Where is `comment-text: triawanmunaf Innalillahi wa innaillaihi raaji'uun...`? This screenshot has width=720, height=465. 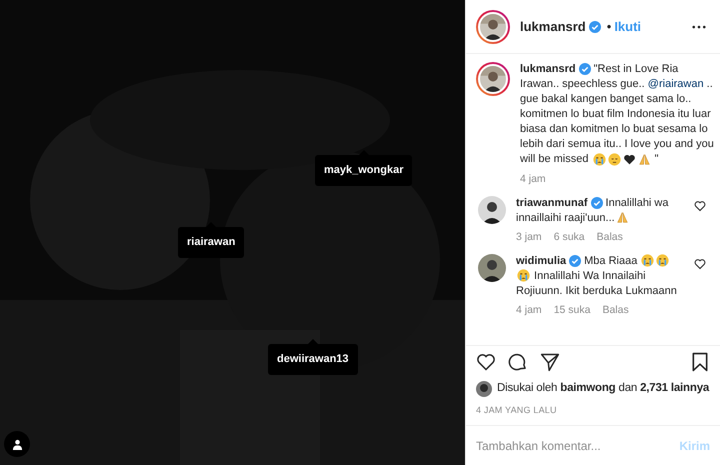
comment-text: triawanmunaf Innalillahi wa innaillaihi raaji'uun... is located at coordinates (593, 211).